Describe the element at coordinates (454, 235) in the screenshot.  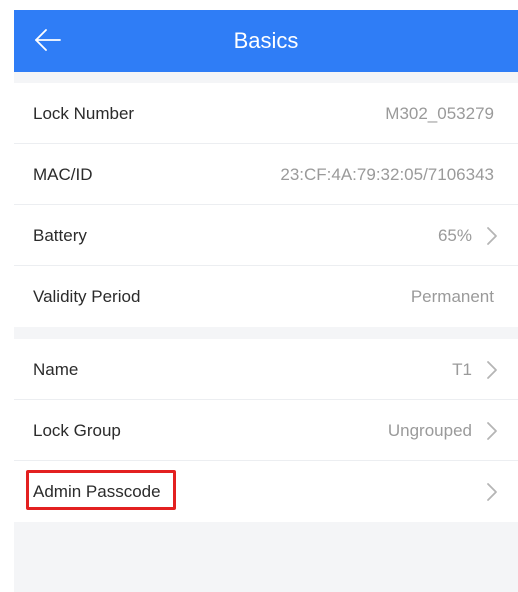
I see `battery-value: 65%` at that location.